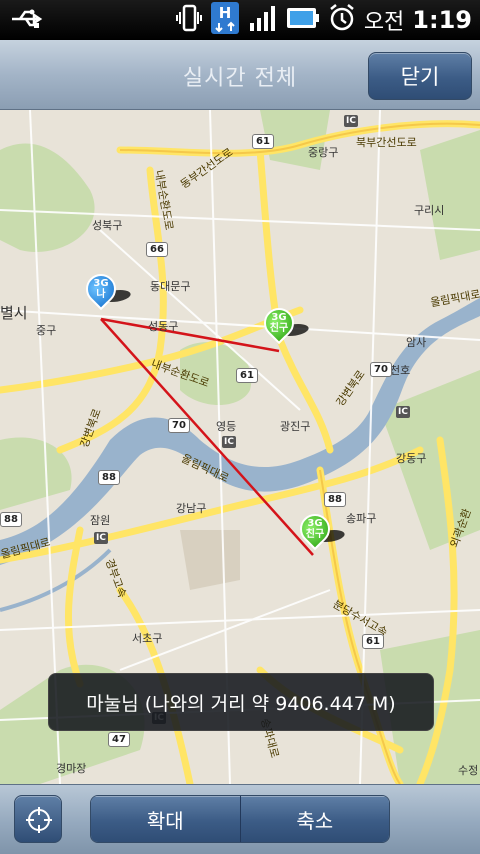 The image size is (480, 854). I want to click on district-label: 서초구, so click(147, 638).